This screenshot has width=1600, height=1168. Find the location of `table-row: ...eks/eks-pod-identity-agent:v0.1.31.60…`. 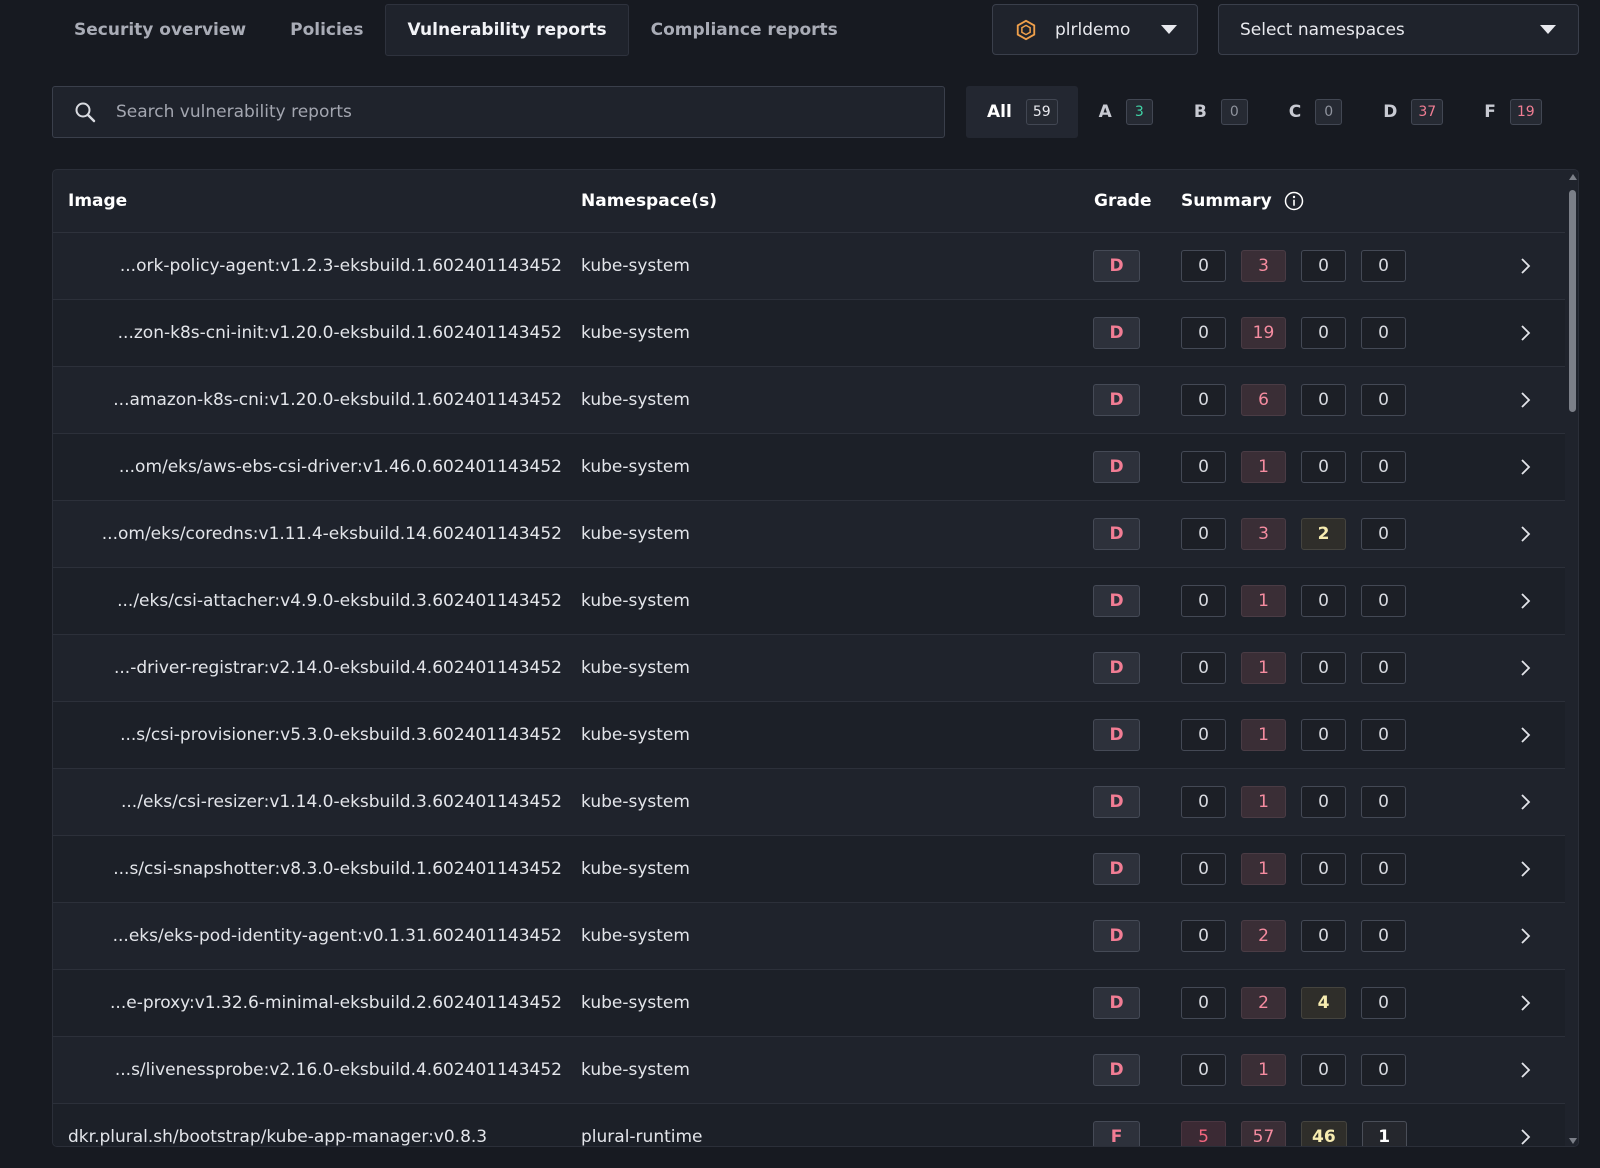

table-row: ...eks/eks-pod-identity-agent:v0.1.31.60… is located at coordinates (809, 936).